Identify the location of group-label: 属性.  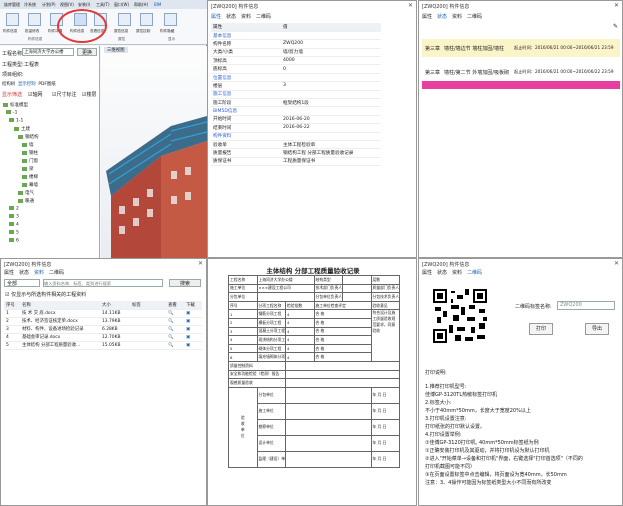
(122, 39).